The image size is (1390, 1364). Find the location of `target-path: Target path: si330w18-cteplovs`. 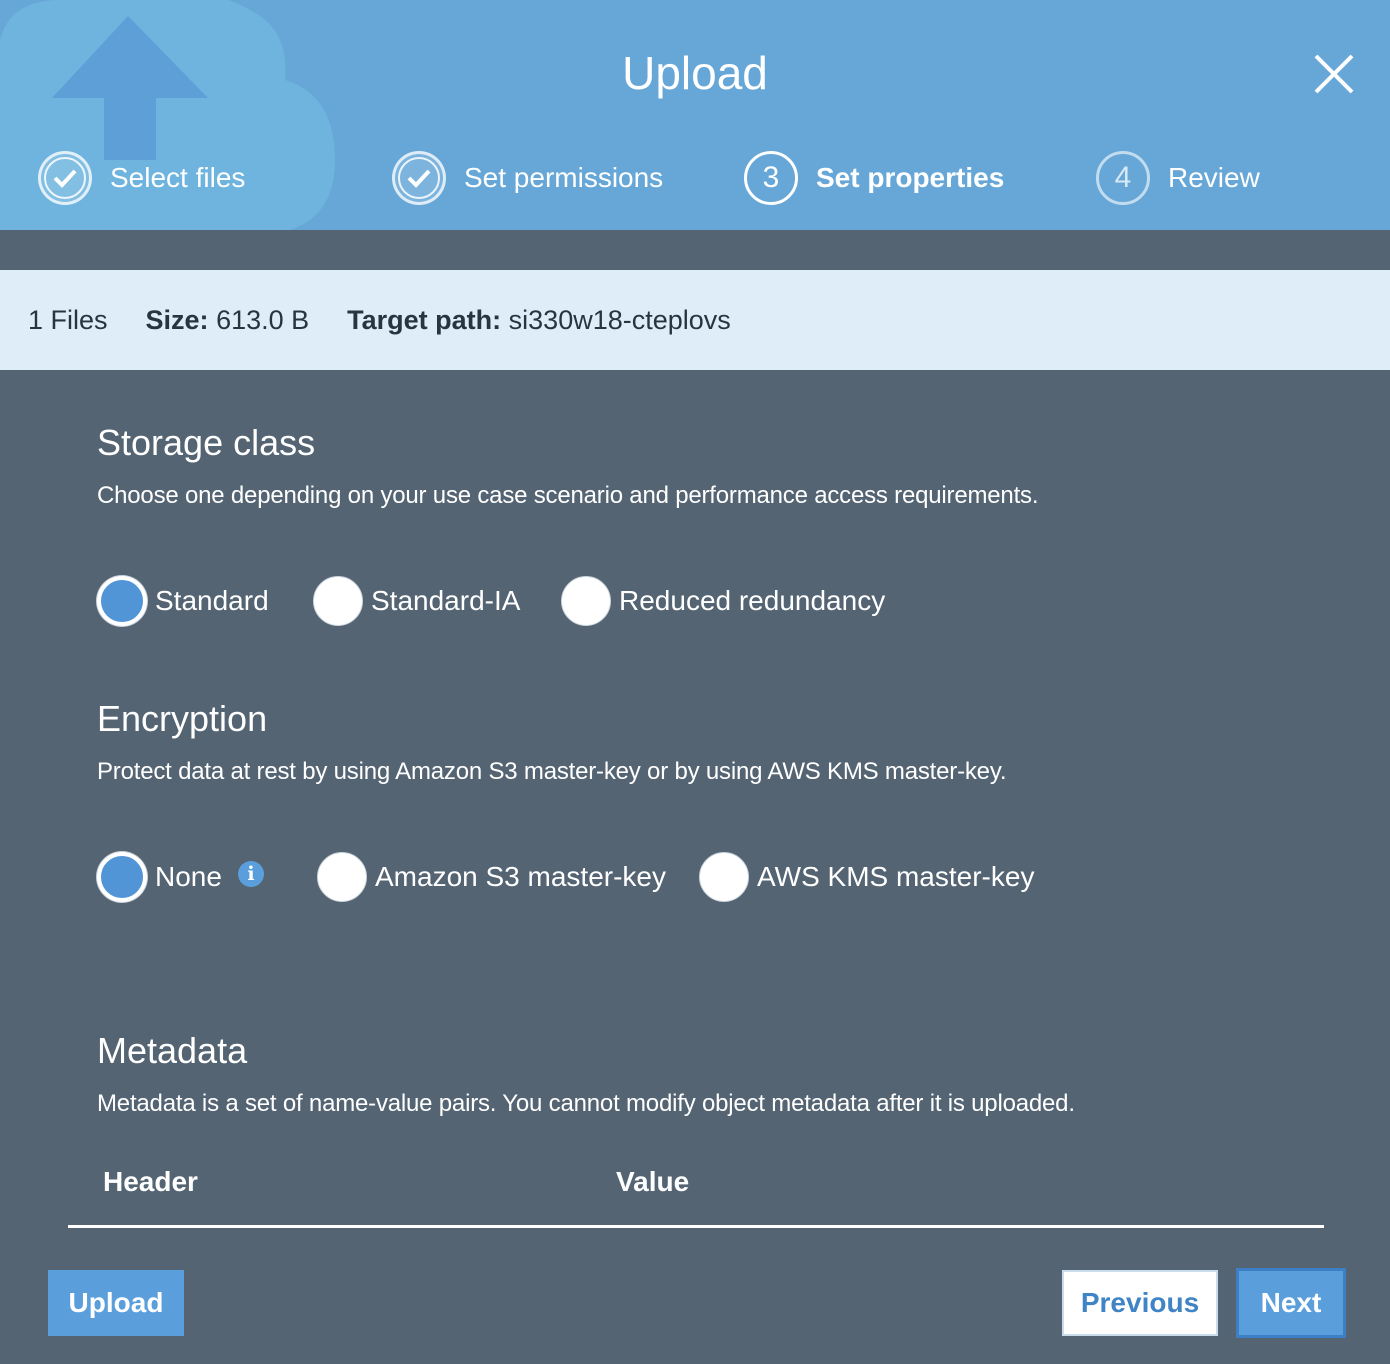

target-path: Target path: si330w18-cteplovs is located at coordinates (539, 320).